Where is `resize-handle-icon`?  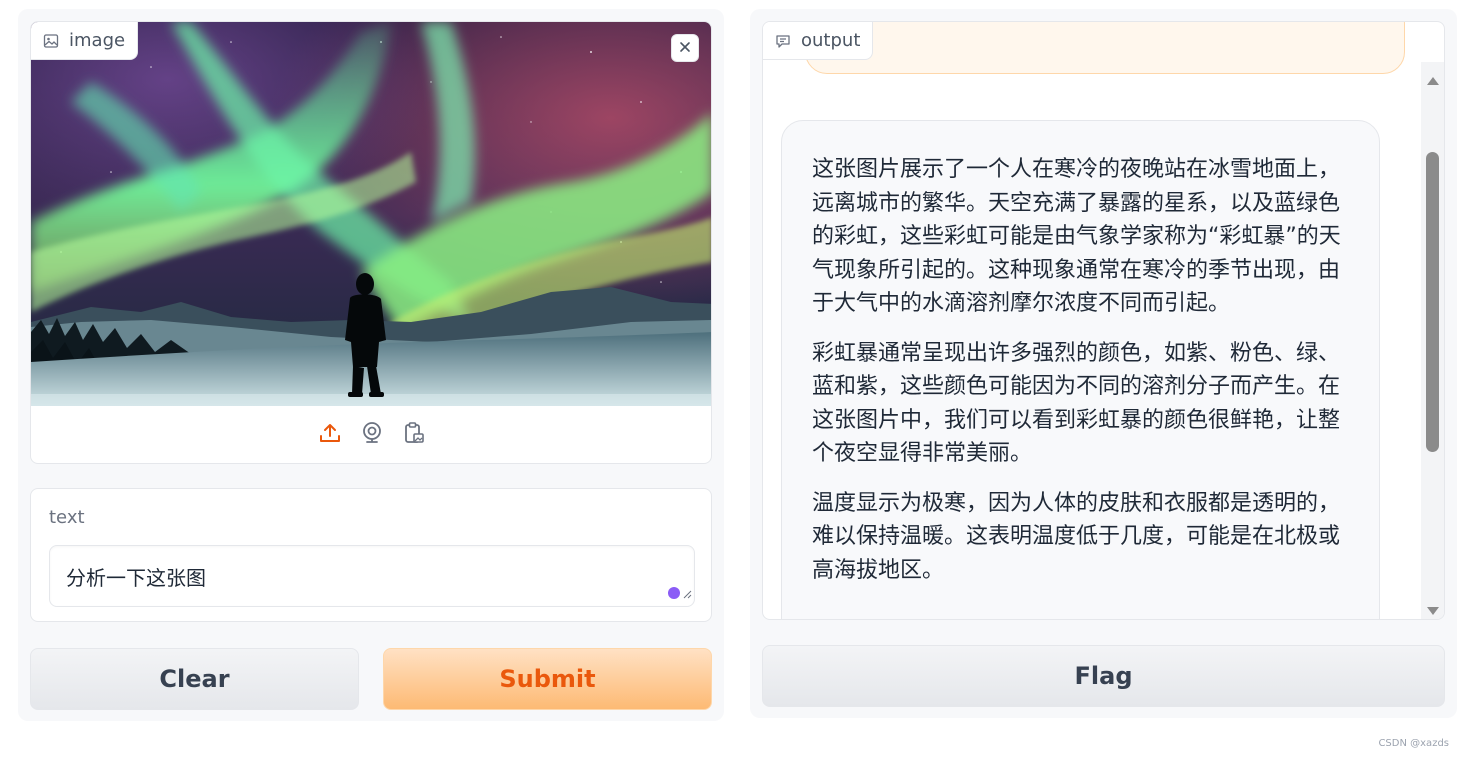
resize-handle-icon is located at coordinates (687, 592).